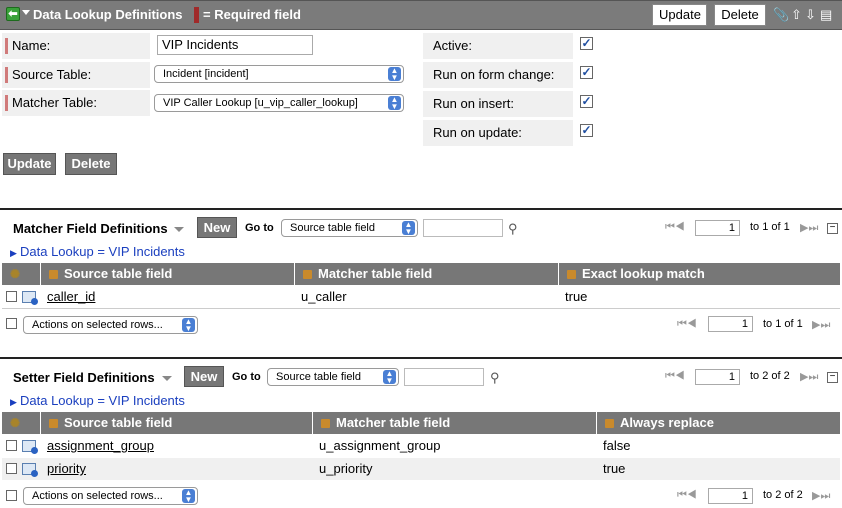 This screenshot has height=508, width=842. Describe the element at coordinates (463, 228) in the screenshot. I see `matcher-search-input` at that location.